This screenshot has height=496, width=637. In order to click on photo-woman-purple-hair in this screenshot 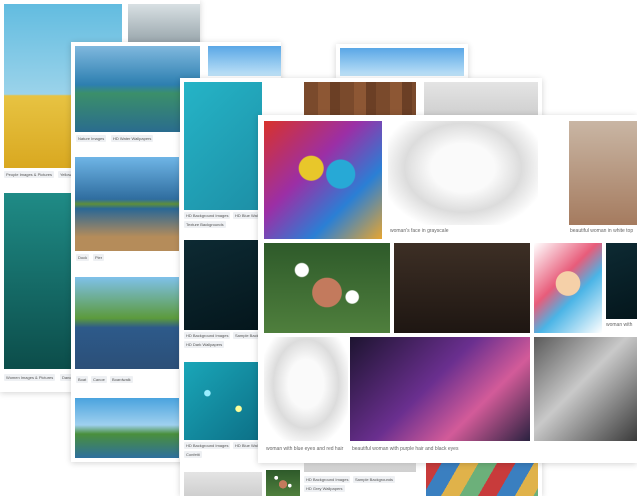, I will do `click(440, 389)`.